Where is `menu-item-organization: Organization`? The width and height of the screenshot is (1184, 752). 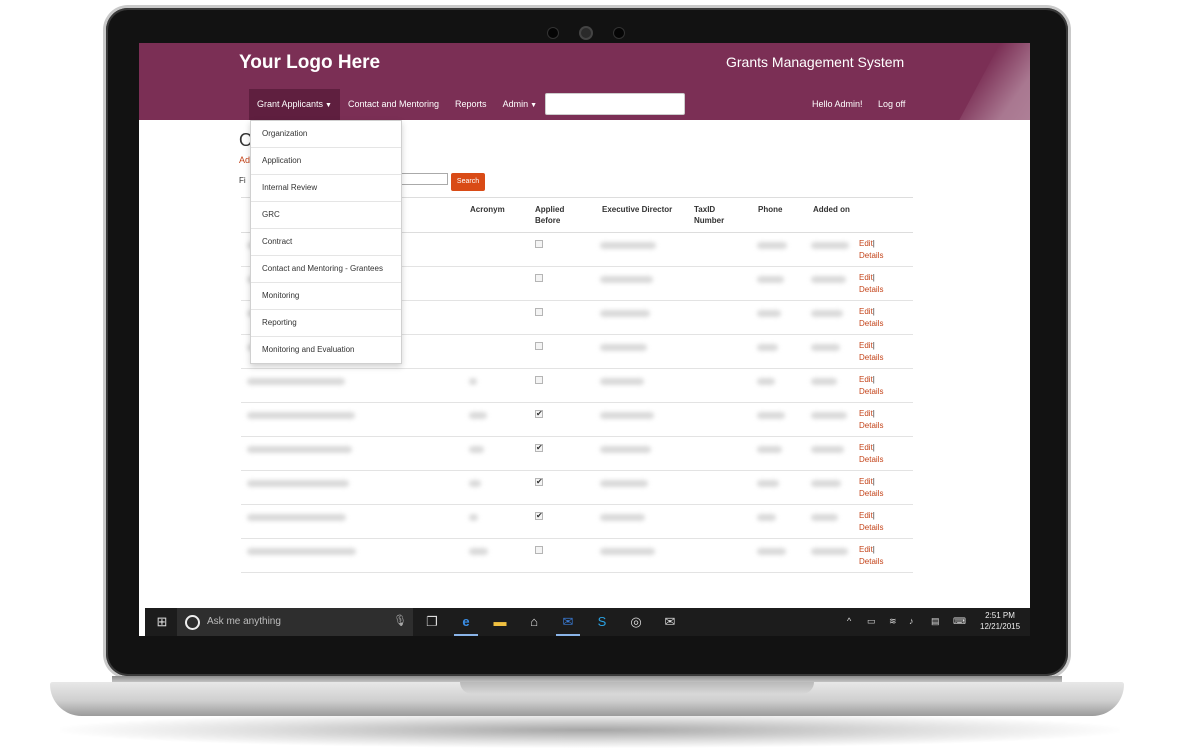
menu-item-organization: Organization is located at coordinates (326, 134).